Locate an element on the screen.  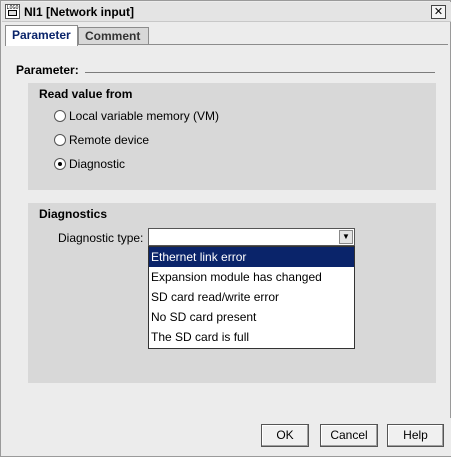
radio-label-local-vm: Local variable memory (VM) is located at coordinates (144, 116).